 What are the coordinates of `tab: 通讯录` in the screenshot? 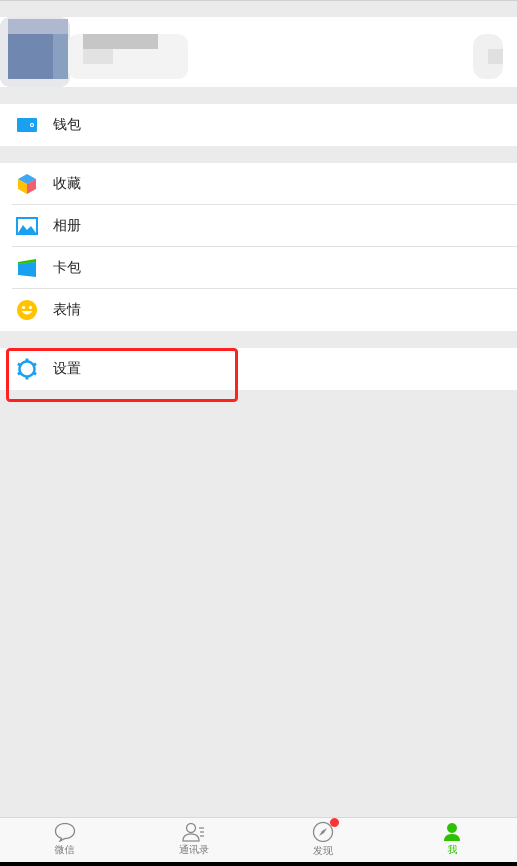 It's located at (193, 840).